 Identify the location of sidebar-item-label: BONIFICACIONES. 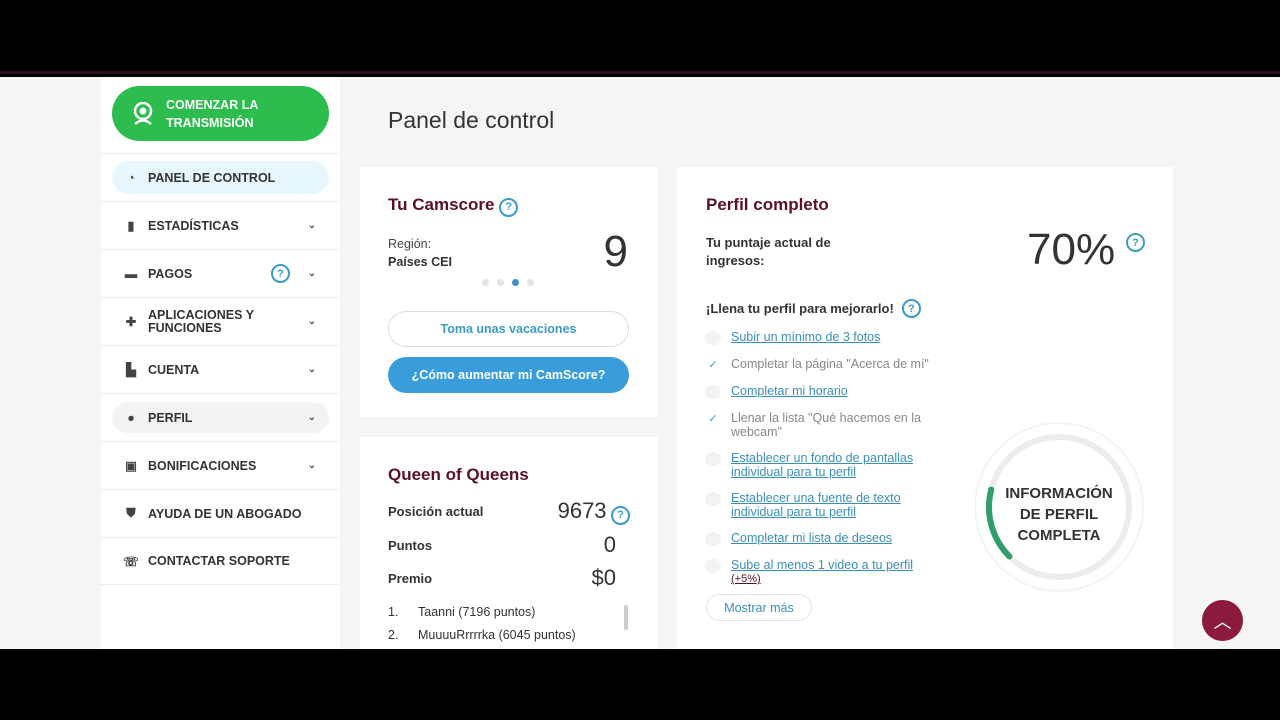
(202, 465).